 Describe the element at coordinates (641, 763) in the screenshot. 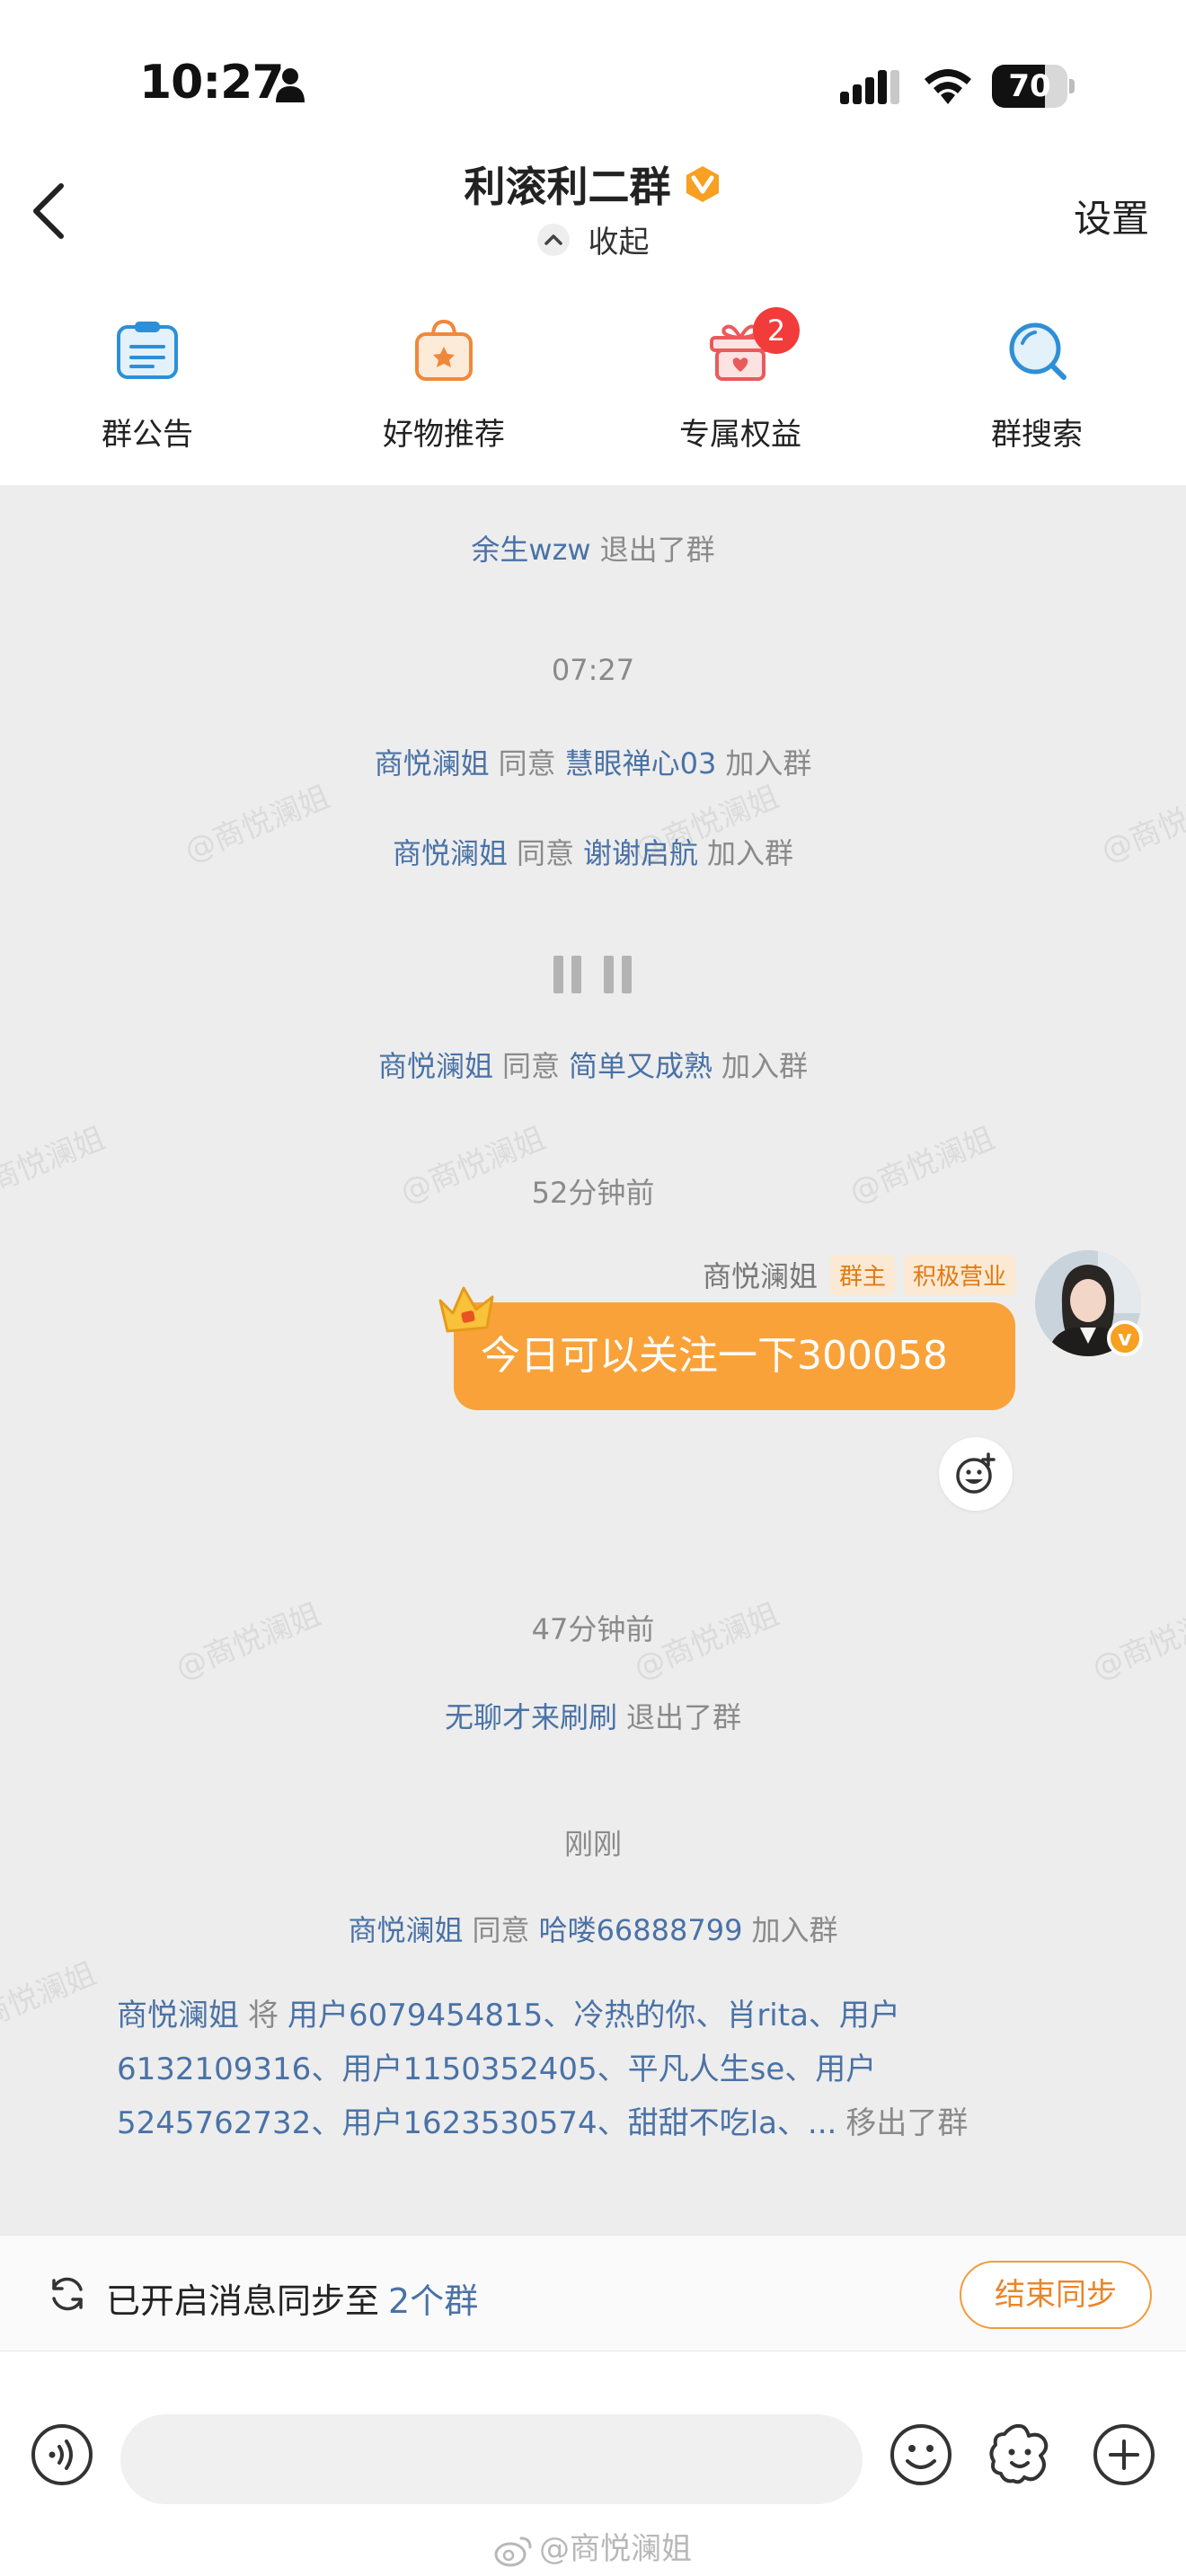

I see `member-name: 慧眼禅心03` at that location.